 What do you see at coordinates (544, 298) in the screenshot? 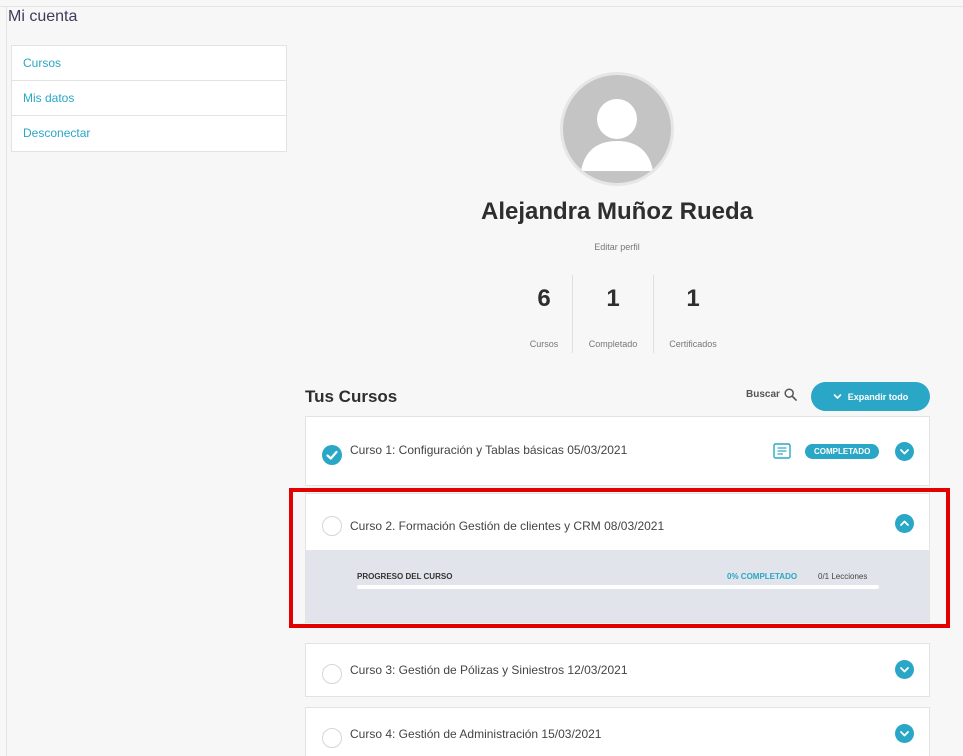
I see `stat-value: 6` at bounding box center [544, 298].